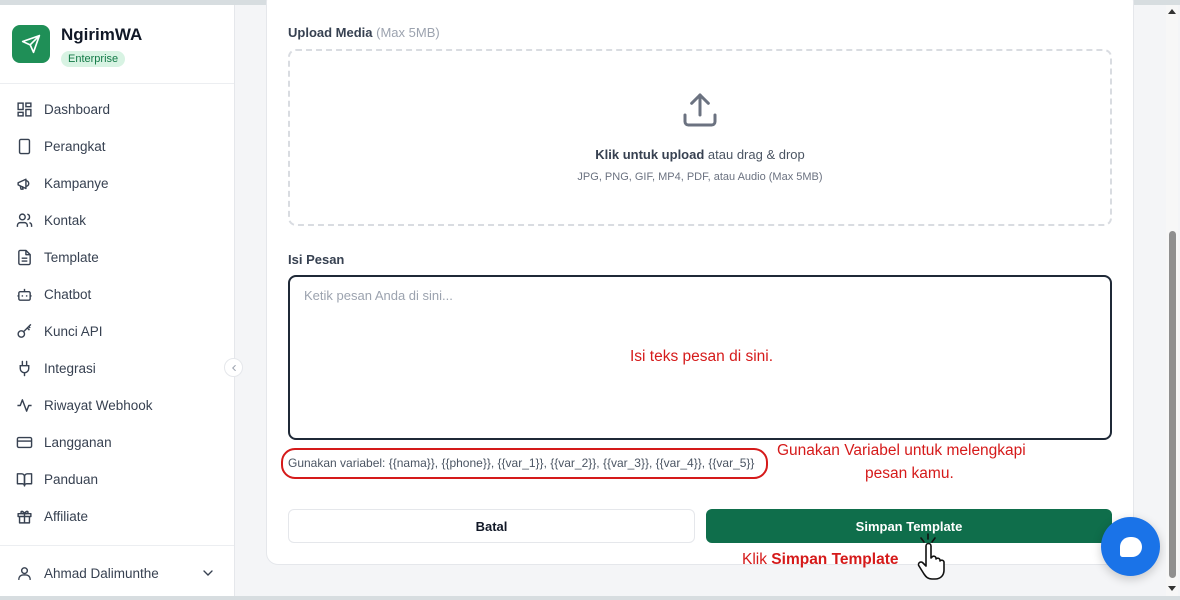 The image size is (1180, 600). What do you see at coordinates (24, 294) in the screenshot?
I see `bot-icon` at bounding box center [24, 294].